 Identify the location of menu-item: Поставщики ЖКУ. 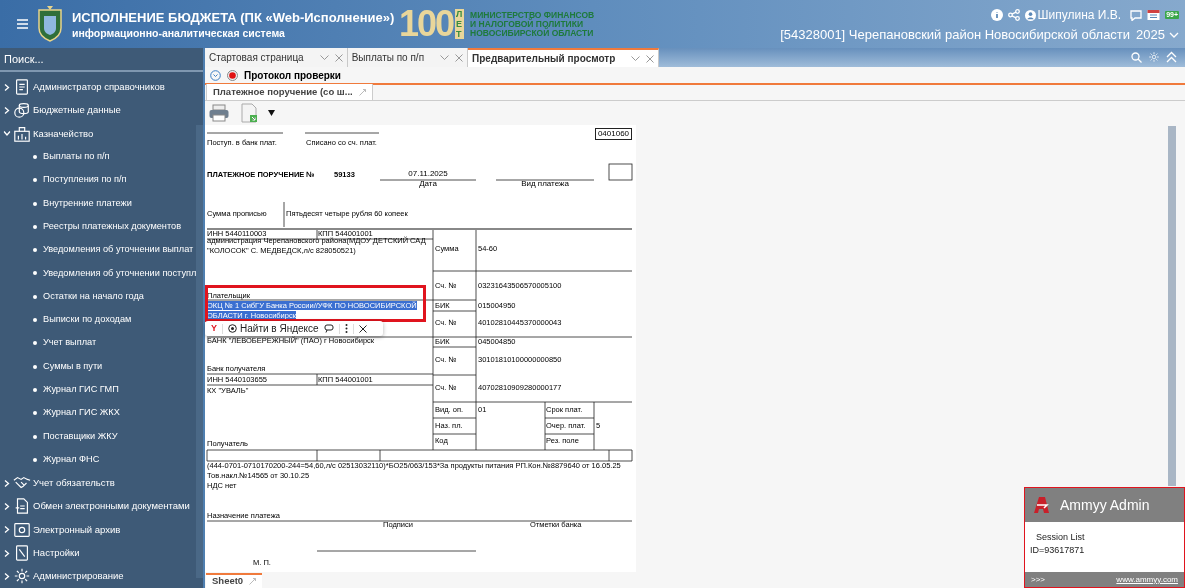
(80, 436).